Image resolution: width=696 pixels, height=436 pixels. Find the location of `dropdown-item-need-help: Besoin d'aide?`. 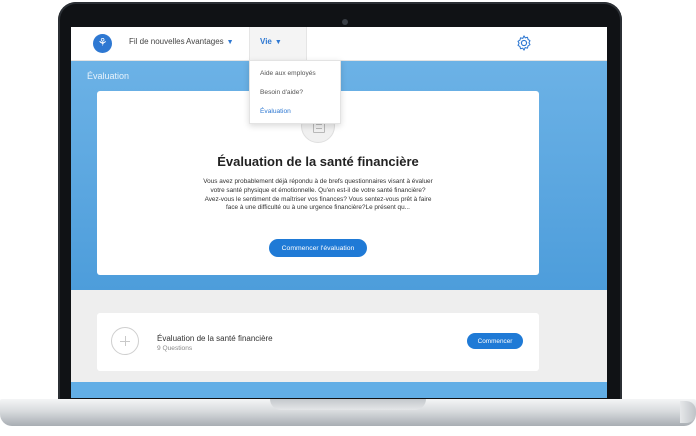

dropdown-item-need-help: Besoin d'aide? is located at coordinates (281, 92).